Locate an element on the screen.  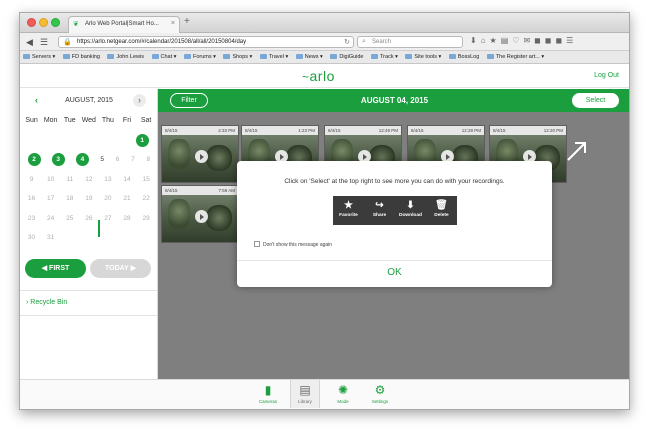
new-tab-button: + is located at coordinates (187, 21).